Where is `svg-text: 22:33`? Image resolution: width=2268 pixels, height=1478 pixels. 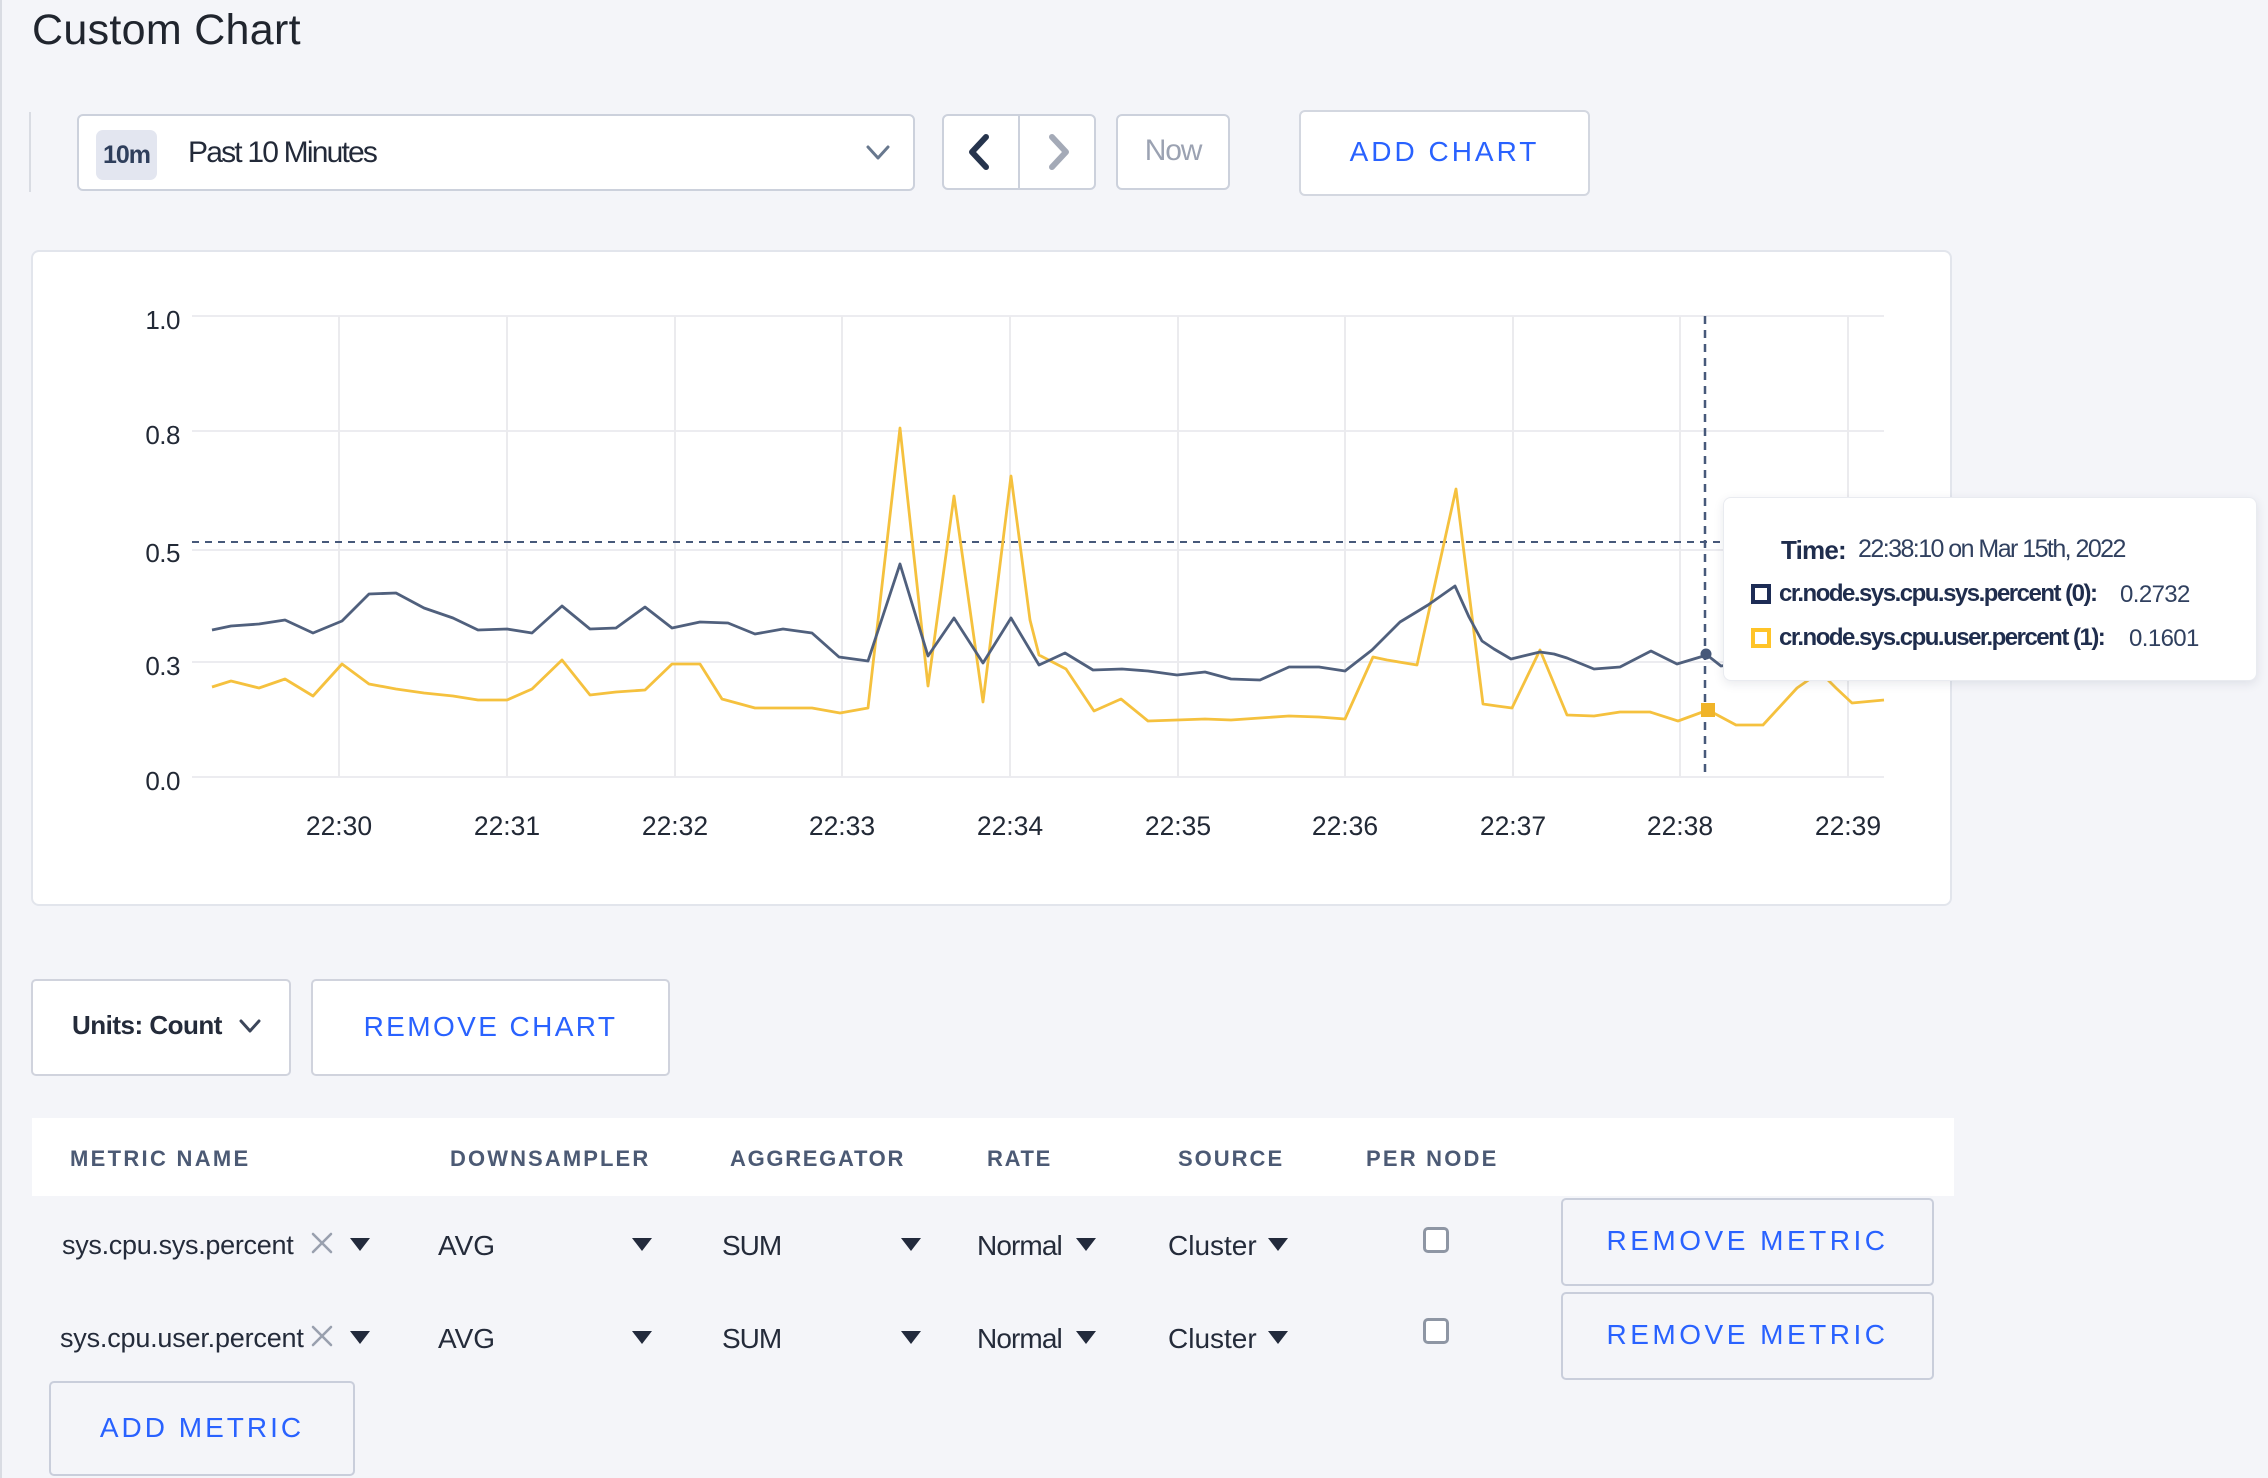 svg-text: 22:33 is located at coordinates (842, 826).